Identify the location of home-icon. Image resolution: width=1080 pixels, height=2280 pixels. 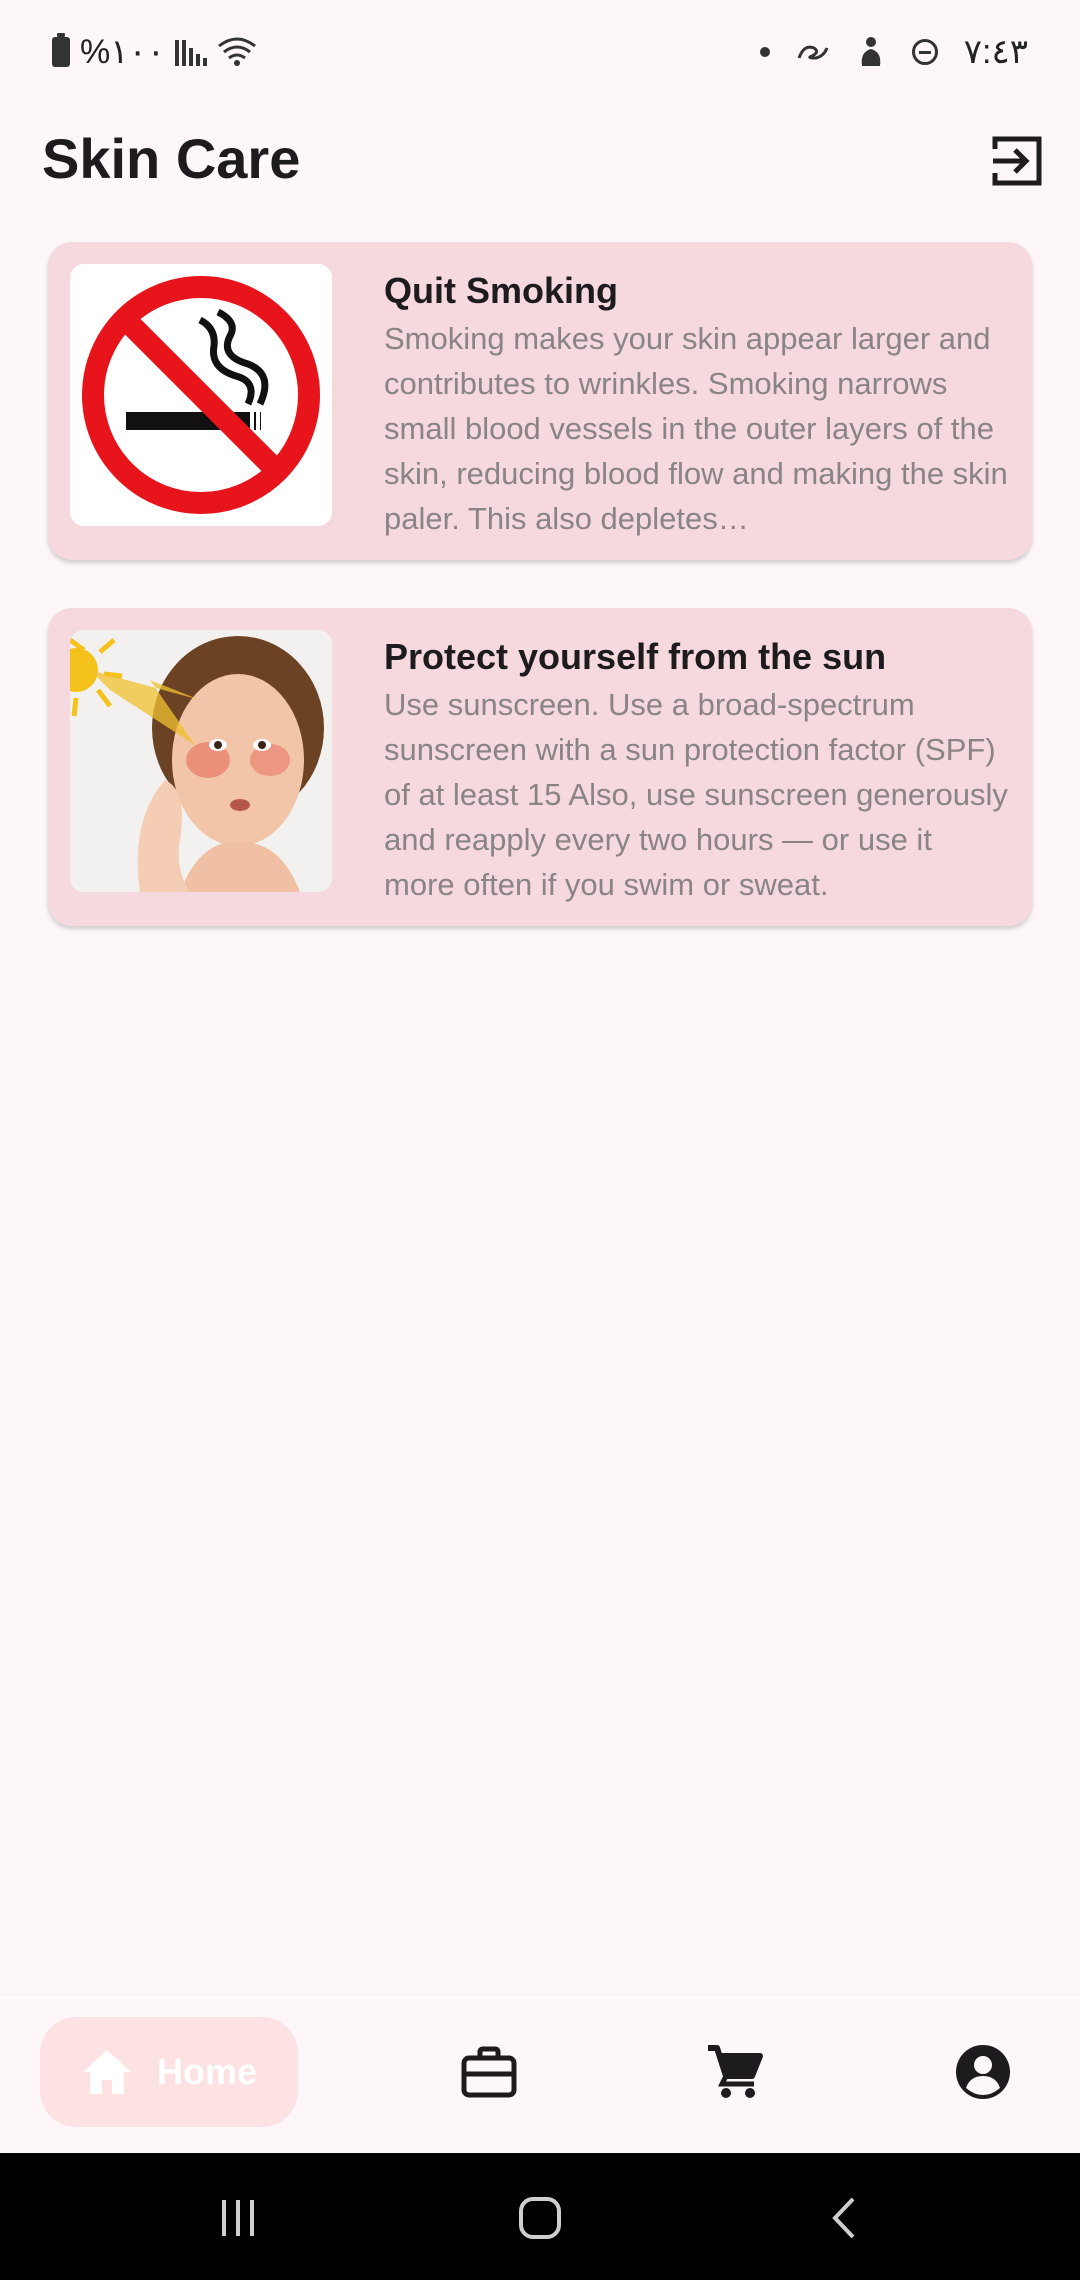
(106, 2072).